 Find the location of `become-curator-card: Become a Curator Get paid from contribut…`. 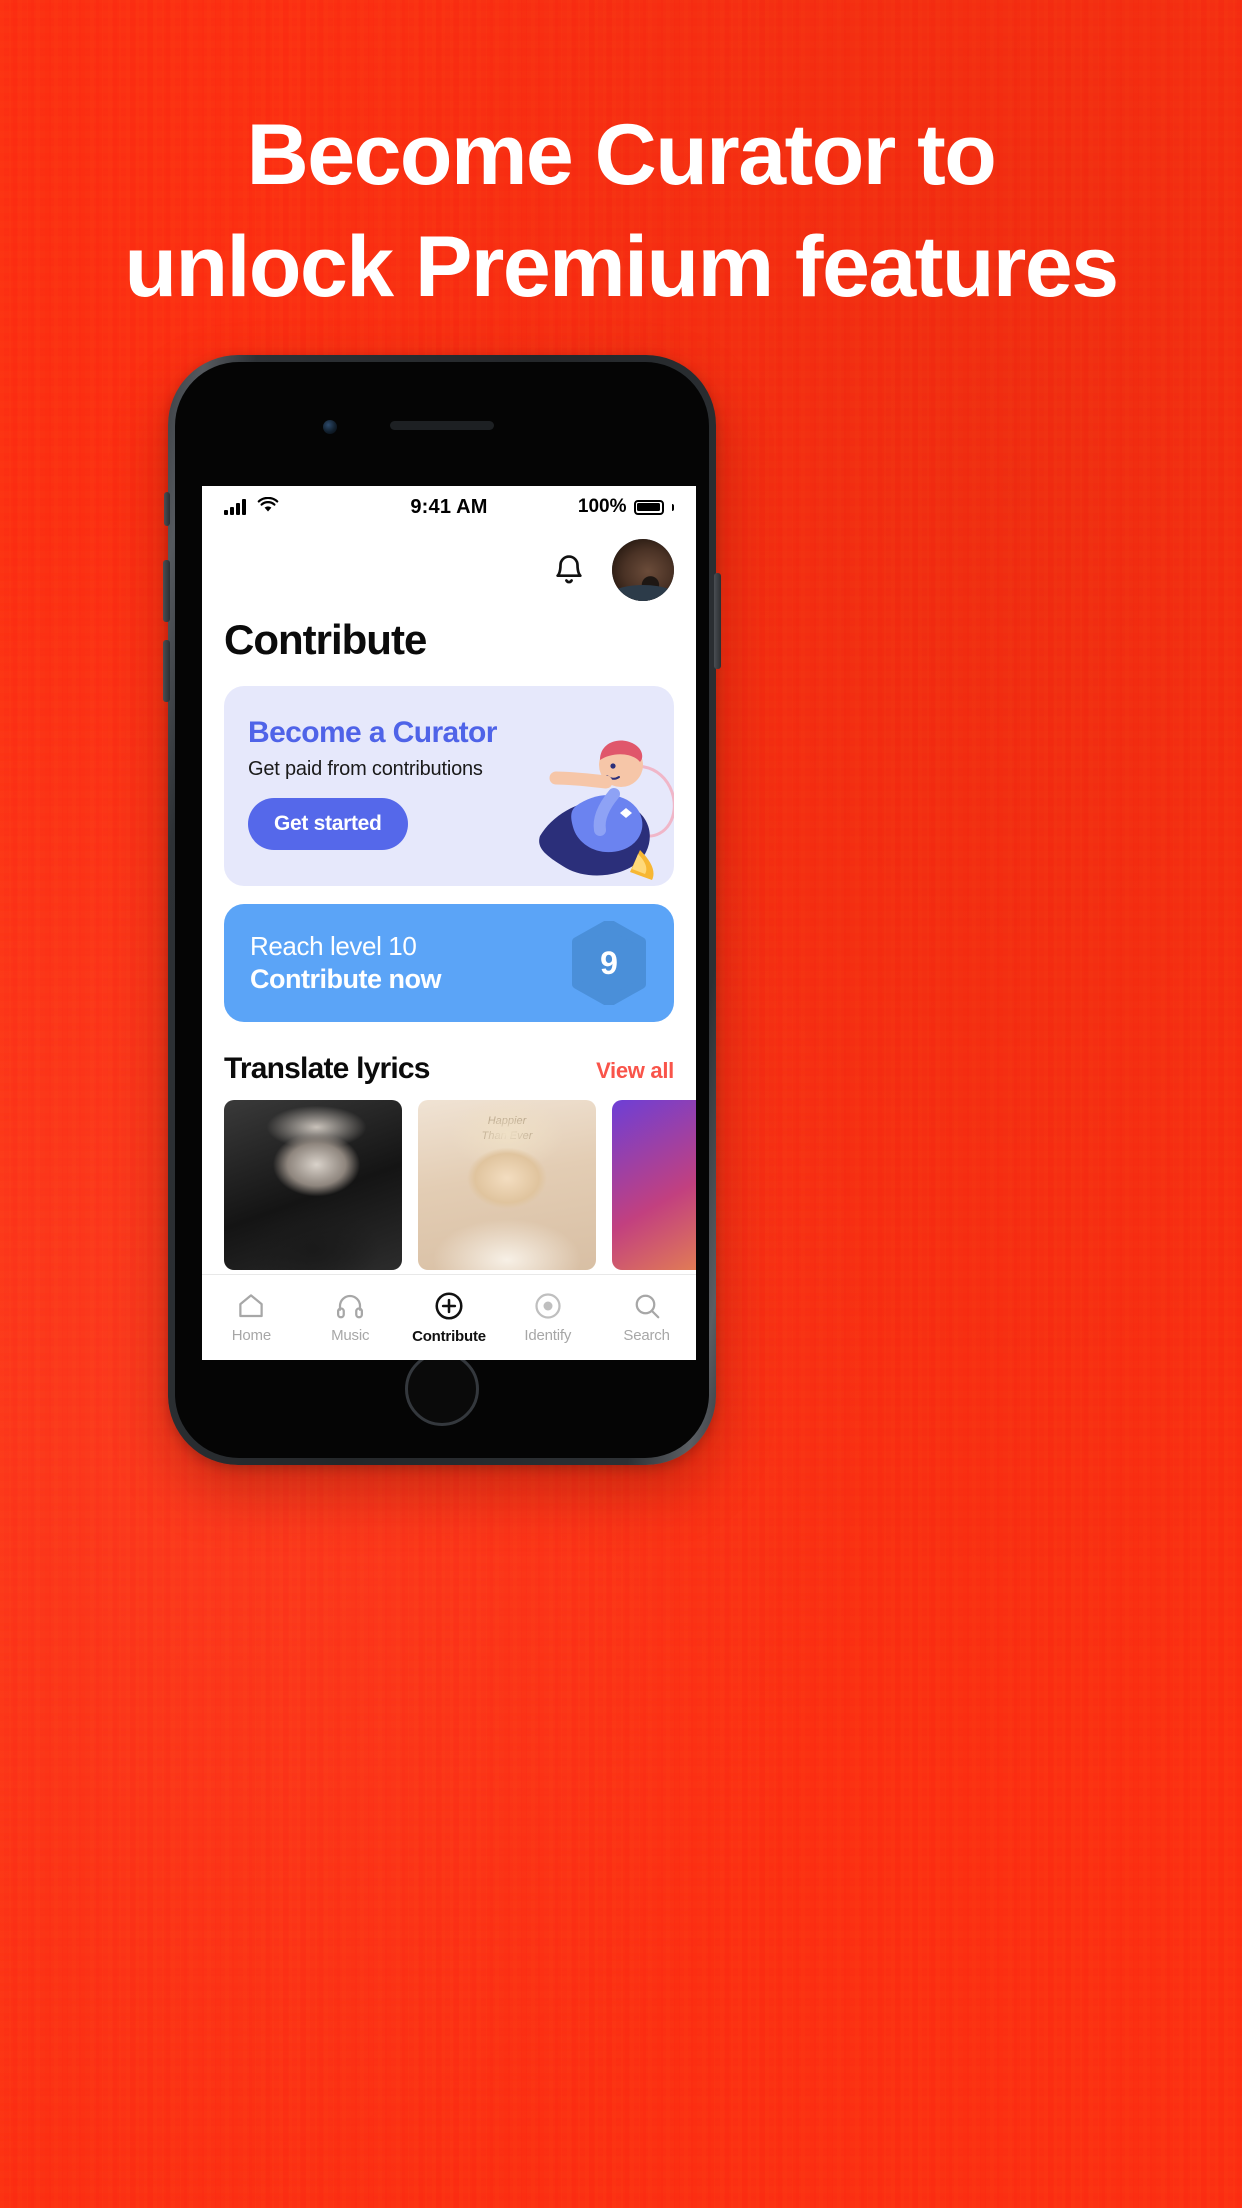

become-curator-card: Become a Curator Get paid from contribut… is located at coordinates (449, 786).